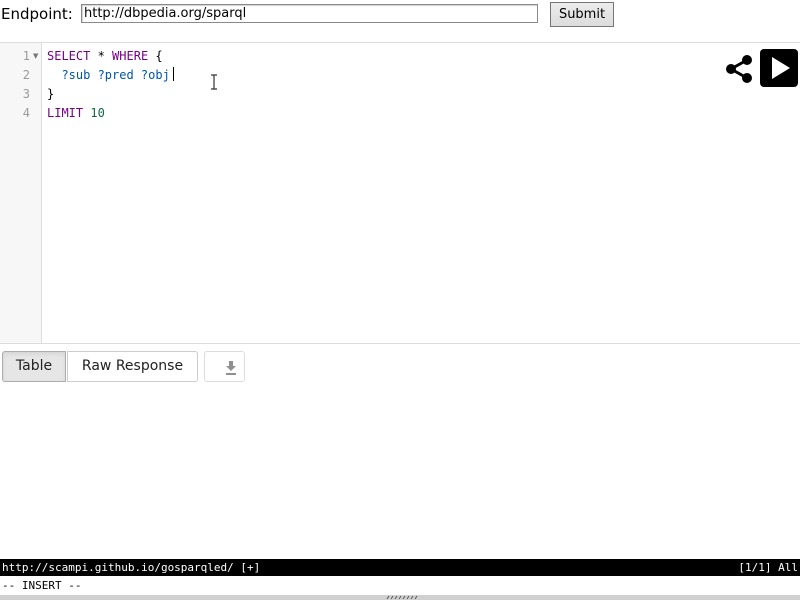 The height and width of the screenshot is (600, 800). I want to click on text-caret, so click(173, 74).